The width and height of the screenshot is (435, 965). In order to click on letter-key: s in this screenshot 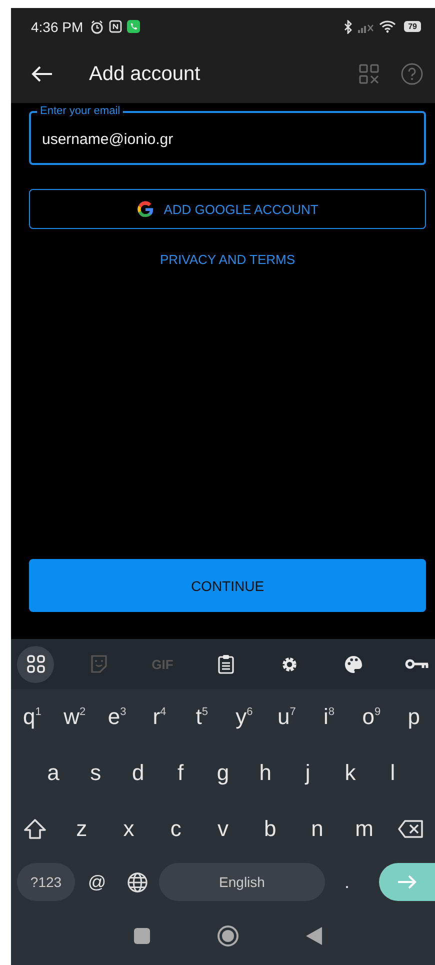, I will do `click(95, 773)`.